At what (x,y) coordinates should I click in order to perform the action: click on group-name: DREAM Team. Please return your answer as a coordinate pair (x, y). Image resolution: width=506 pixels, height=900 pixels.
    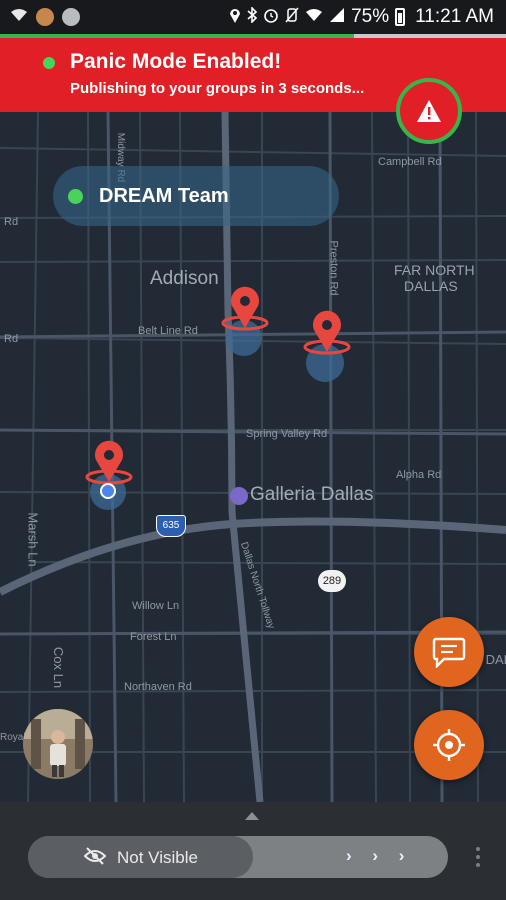
    Looking at the image, I should click on (164, 196).